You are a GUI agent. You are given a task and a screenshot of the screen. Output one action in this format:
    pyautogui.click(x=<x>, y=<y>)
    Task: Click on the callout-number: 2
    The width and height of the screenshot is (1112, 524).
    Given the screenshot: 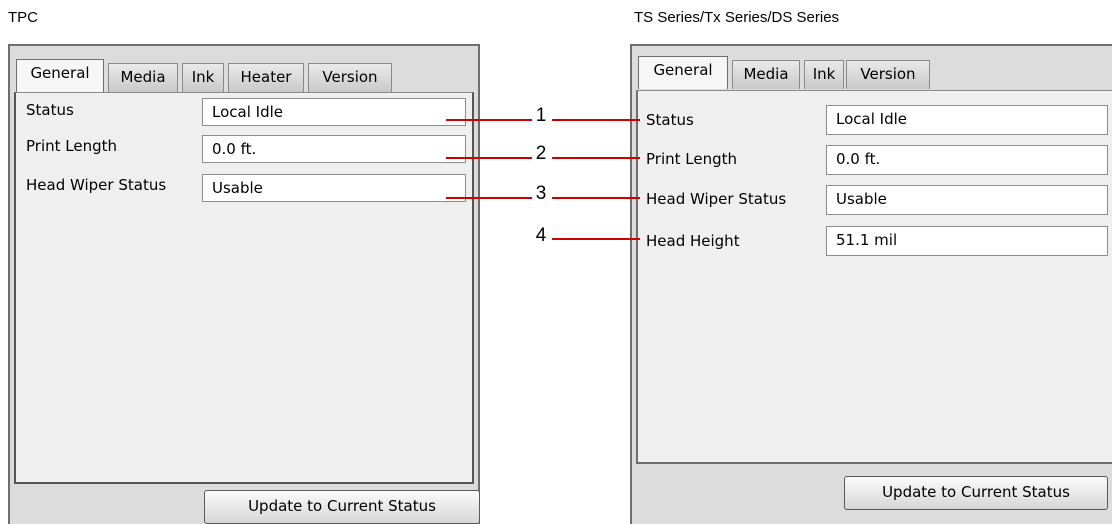 What is the action you would take?
    pyautogui.click(x=541, y=153)
    